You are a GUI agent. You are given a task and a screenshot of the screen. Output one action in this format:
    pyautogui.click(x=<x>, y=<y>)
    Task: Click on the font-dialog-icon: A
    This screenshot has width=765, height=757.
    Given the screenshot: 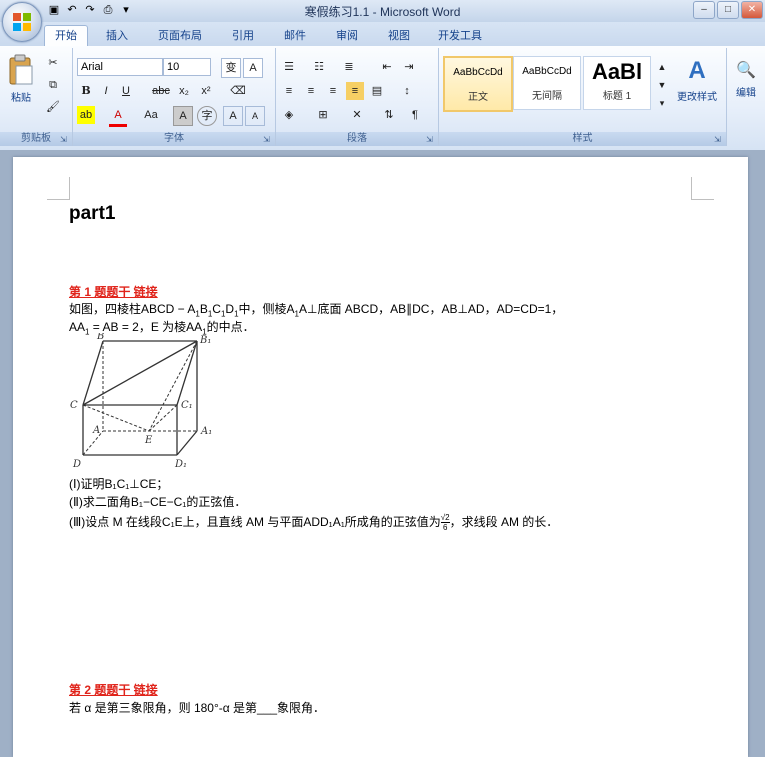 What is the action you would take?
    pyautogui.click(x=253, y=68)
    